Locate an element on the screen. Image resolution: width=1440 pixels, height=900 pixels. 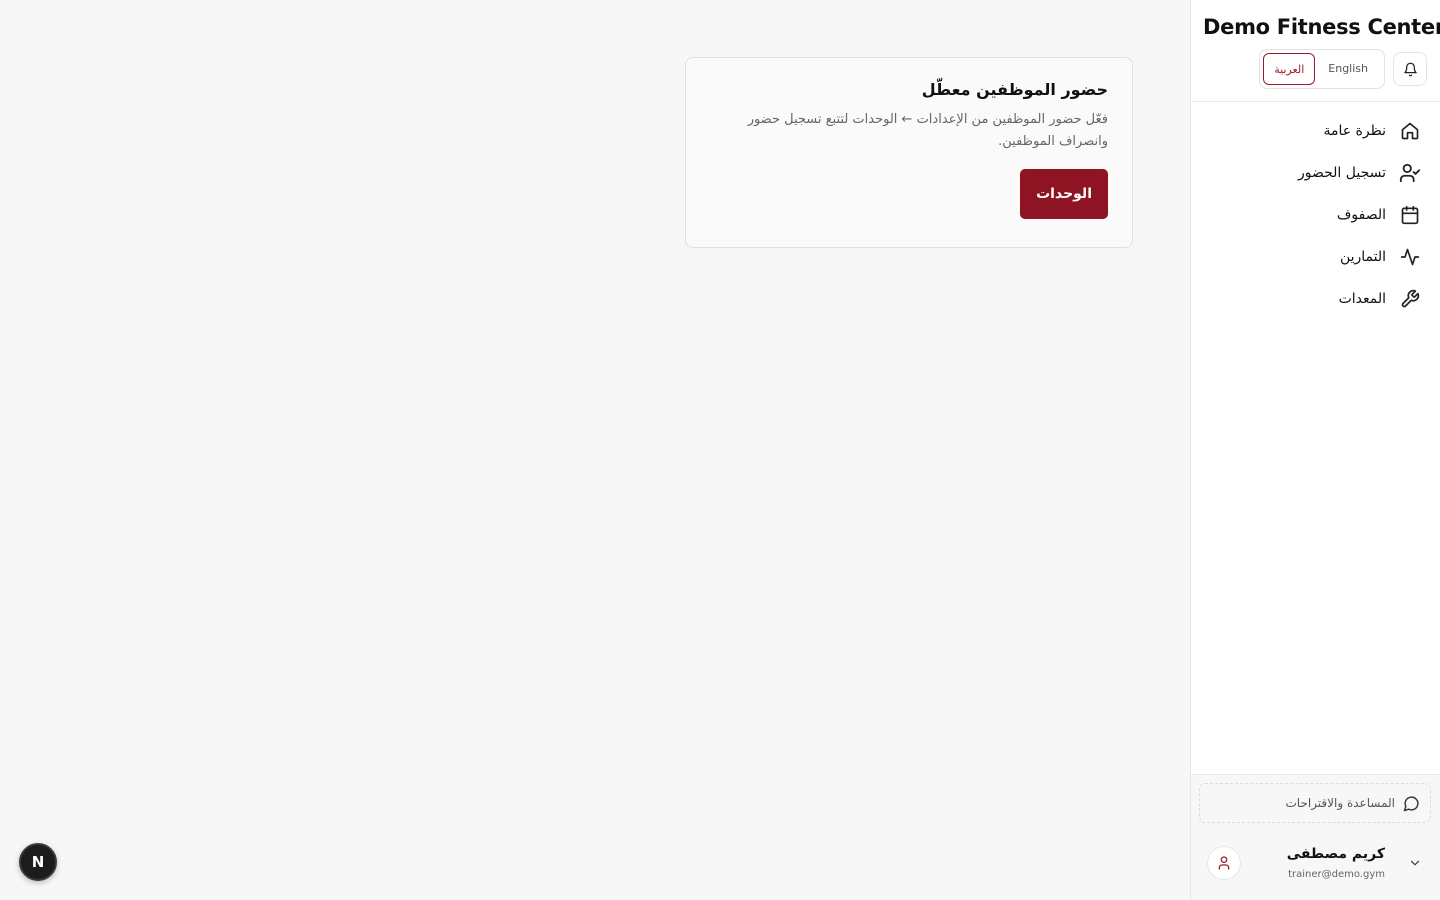
sidebar-item-label: الصفوف is located at coordinates (1361, 215).